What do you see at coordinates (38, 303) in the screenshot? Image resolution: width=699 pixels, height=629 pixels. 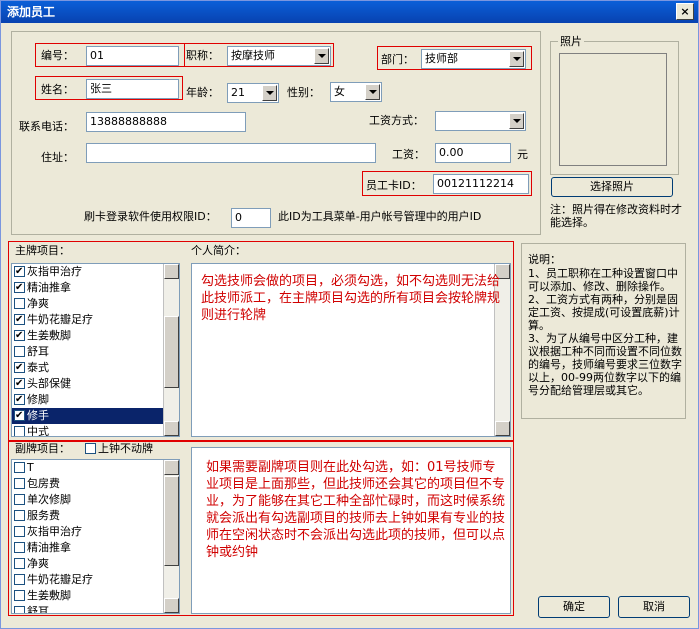 I see `list-item-label: 净爽` at bounding box center [38, 303].